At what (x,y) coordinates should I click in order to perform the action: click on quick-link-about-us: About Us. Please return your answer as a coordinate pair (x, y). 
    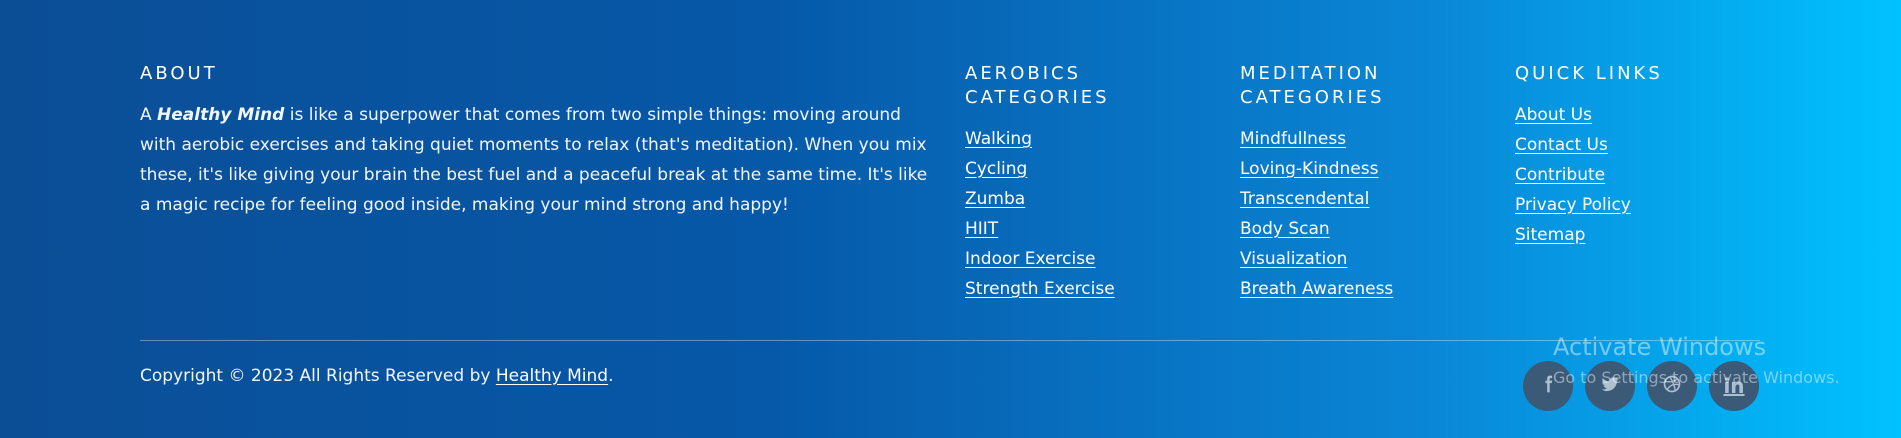
    Looking at the image, I should click on (1553, 115).